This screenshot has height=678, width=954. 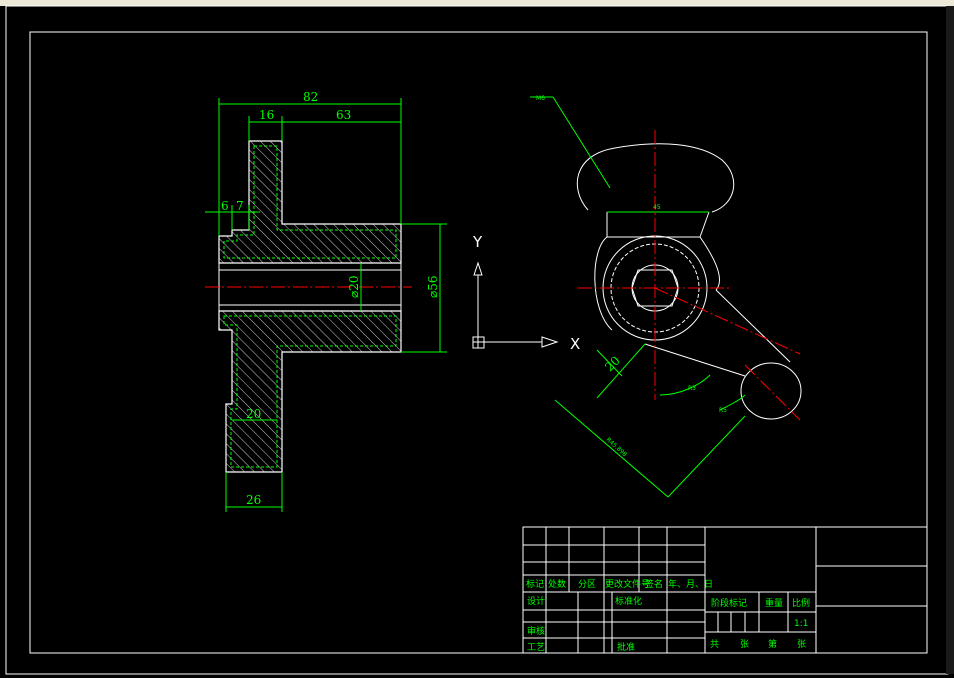 What do you see at coordinates (690, 584) in the screenshot?
I see `tb-header-date: 年、月、日` at bounding box center [690, 584].